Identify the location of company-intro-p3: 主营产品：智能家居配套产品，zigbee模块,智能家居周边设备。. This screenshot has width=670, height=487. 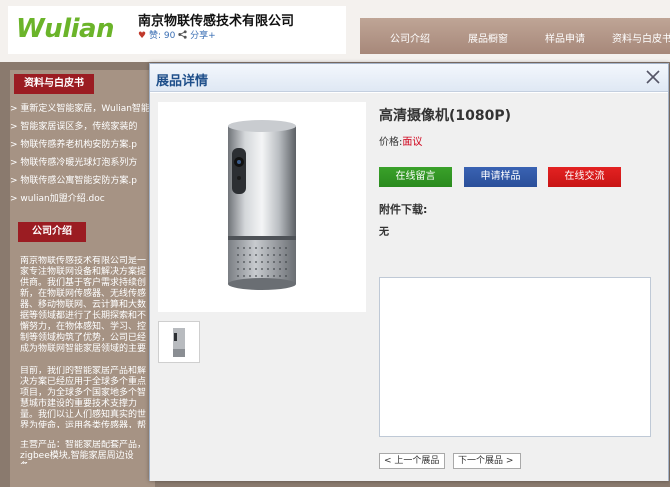
(83, 452).